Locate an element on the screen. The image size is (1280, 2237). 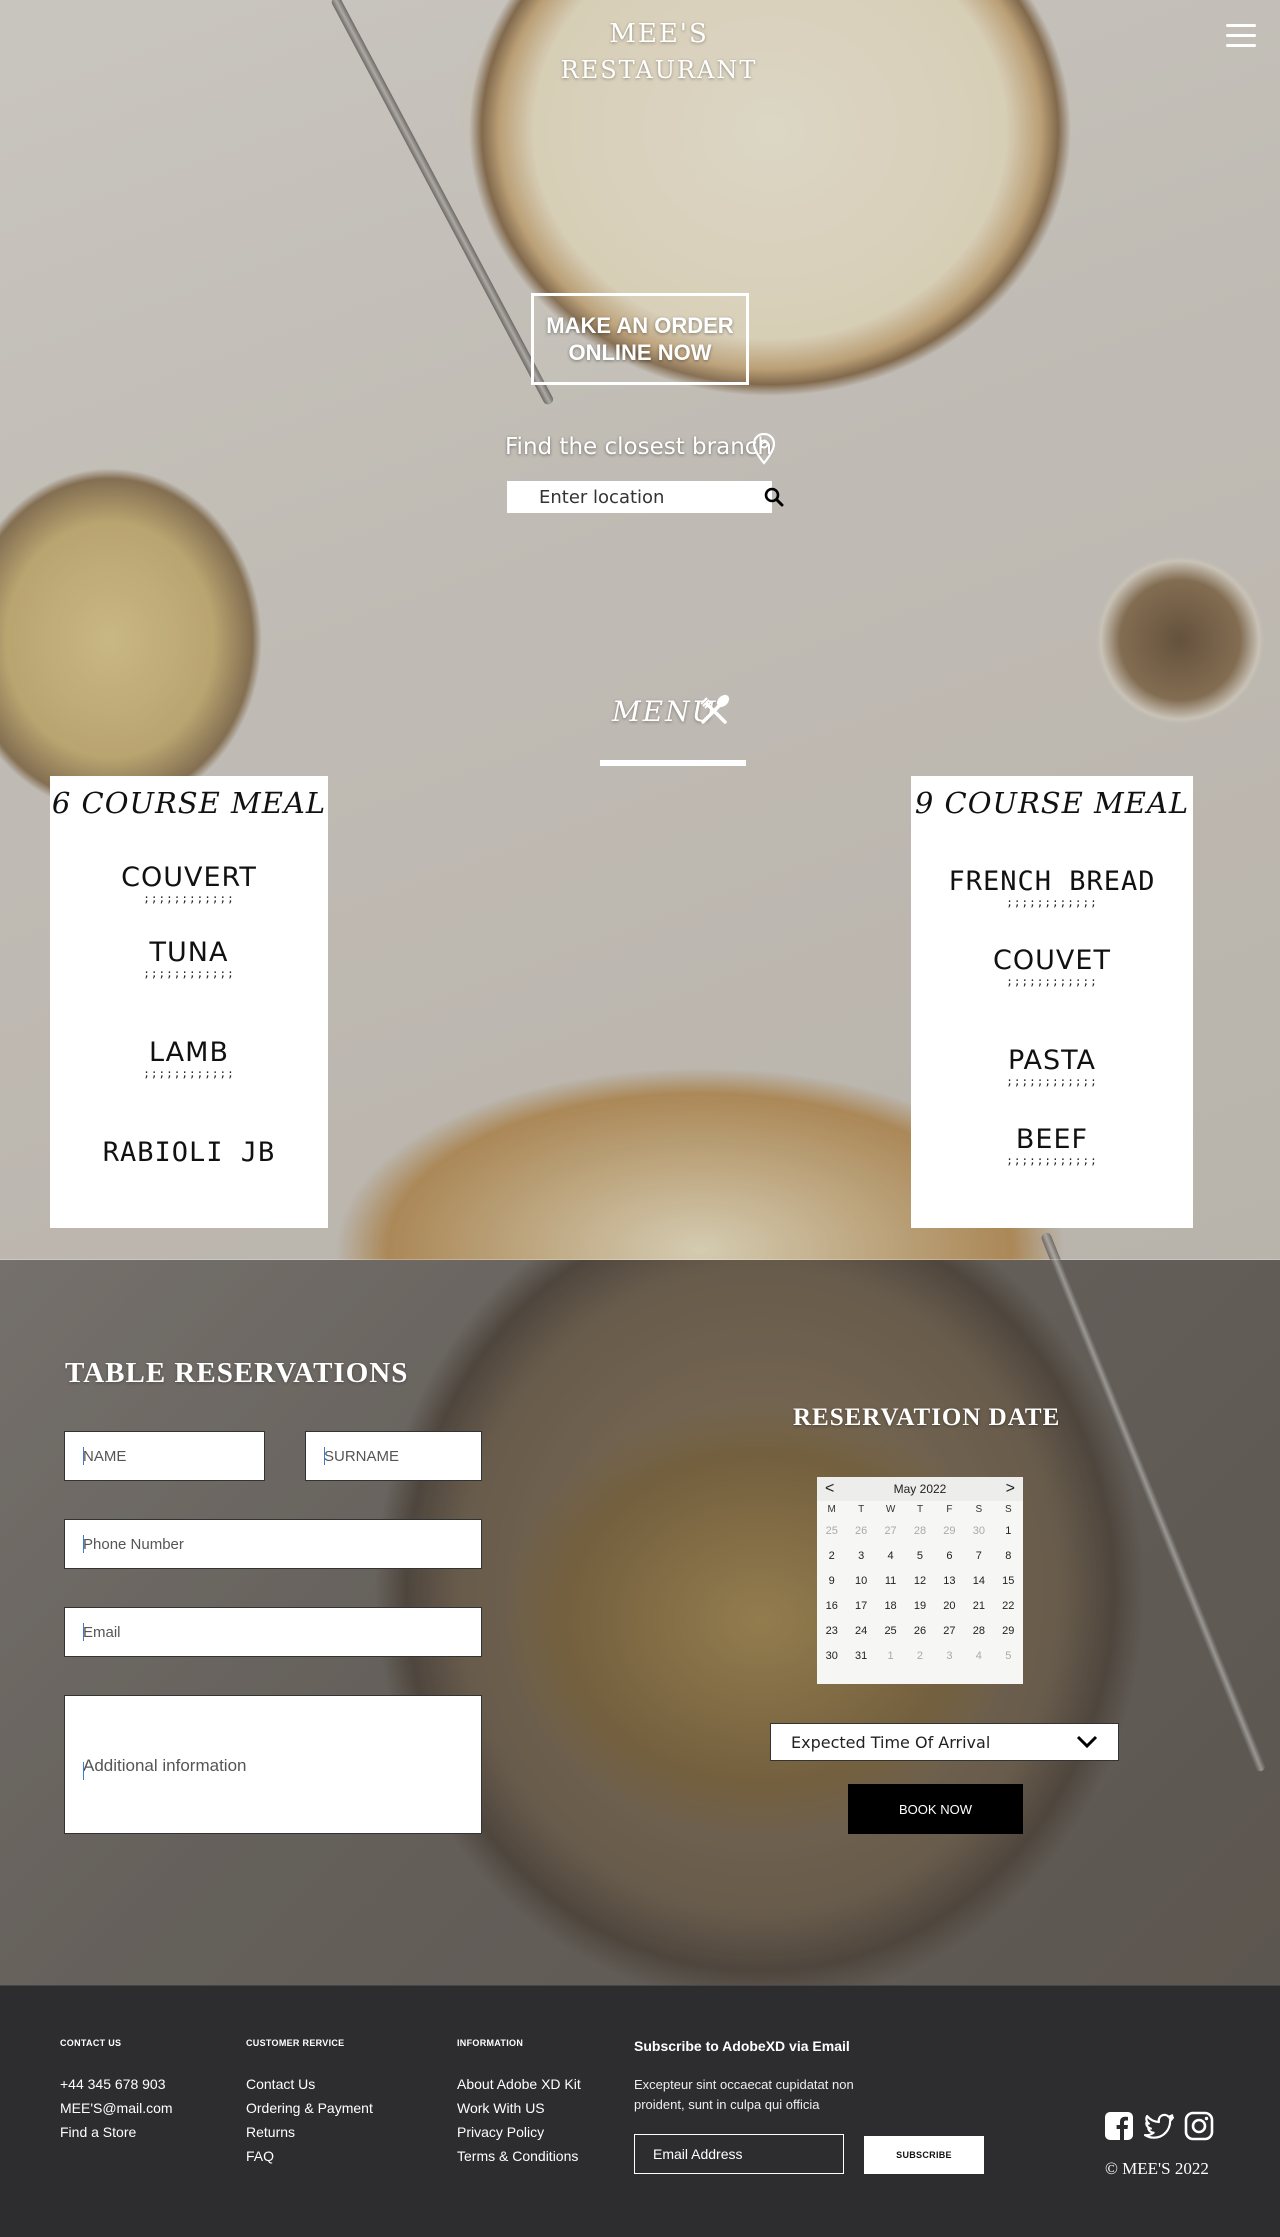
social-icons is located at coordinates (1159, 2126).